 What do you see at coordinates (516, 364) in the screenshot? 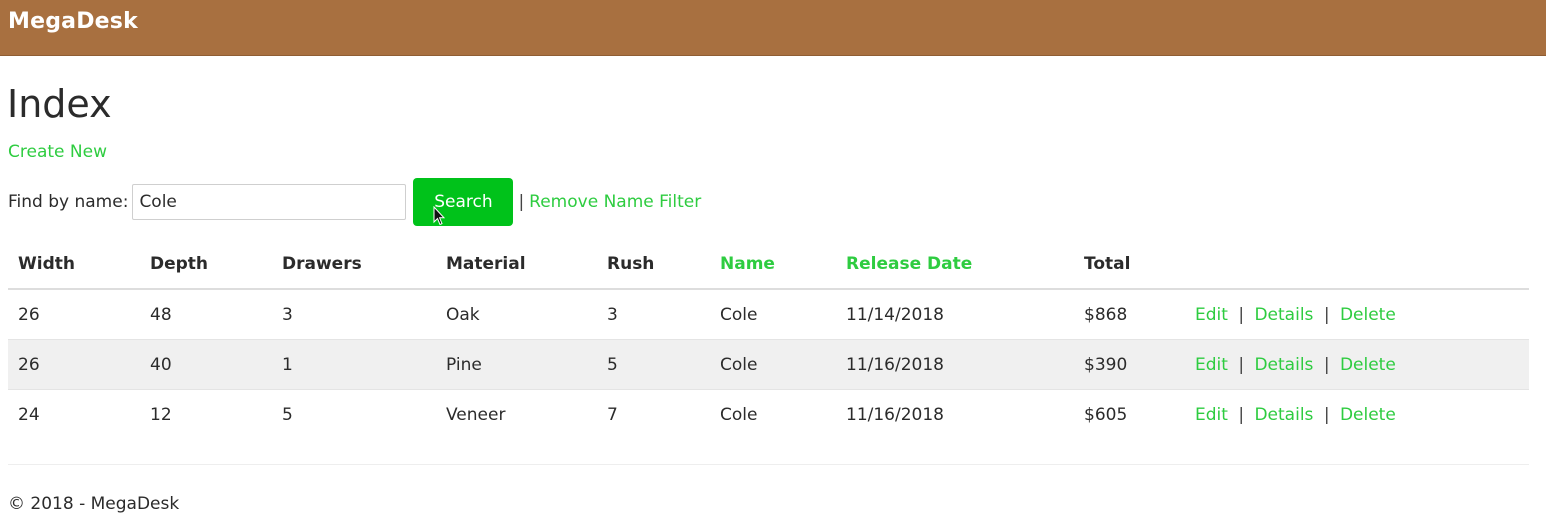
I see `cell-material: Pine` at bounding box center [516, 364].